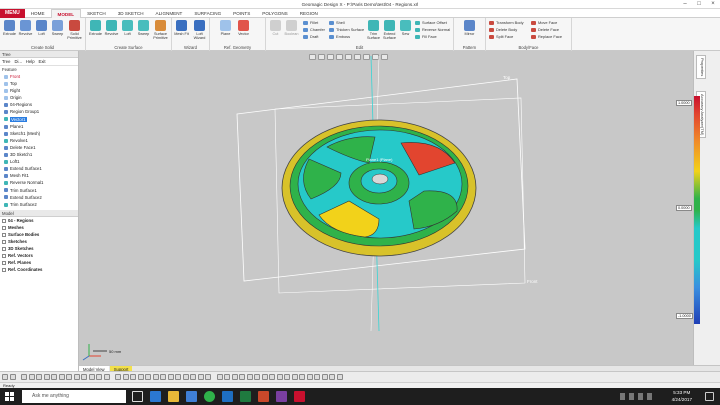 This screenshot has height=405, width=720. What do you see at coordinates (41, 140) in the screenshot?
I see `feature-item: Revolve1` at bounding box center [41, 140].